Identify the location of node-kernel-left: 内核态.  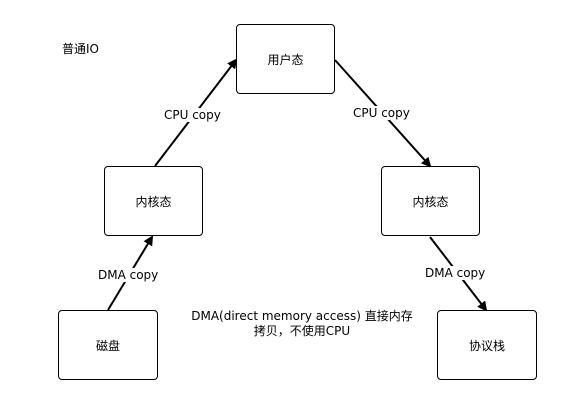
(153, 201).